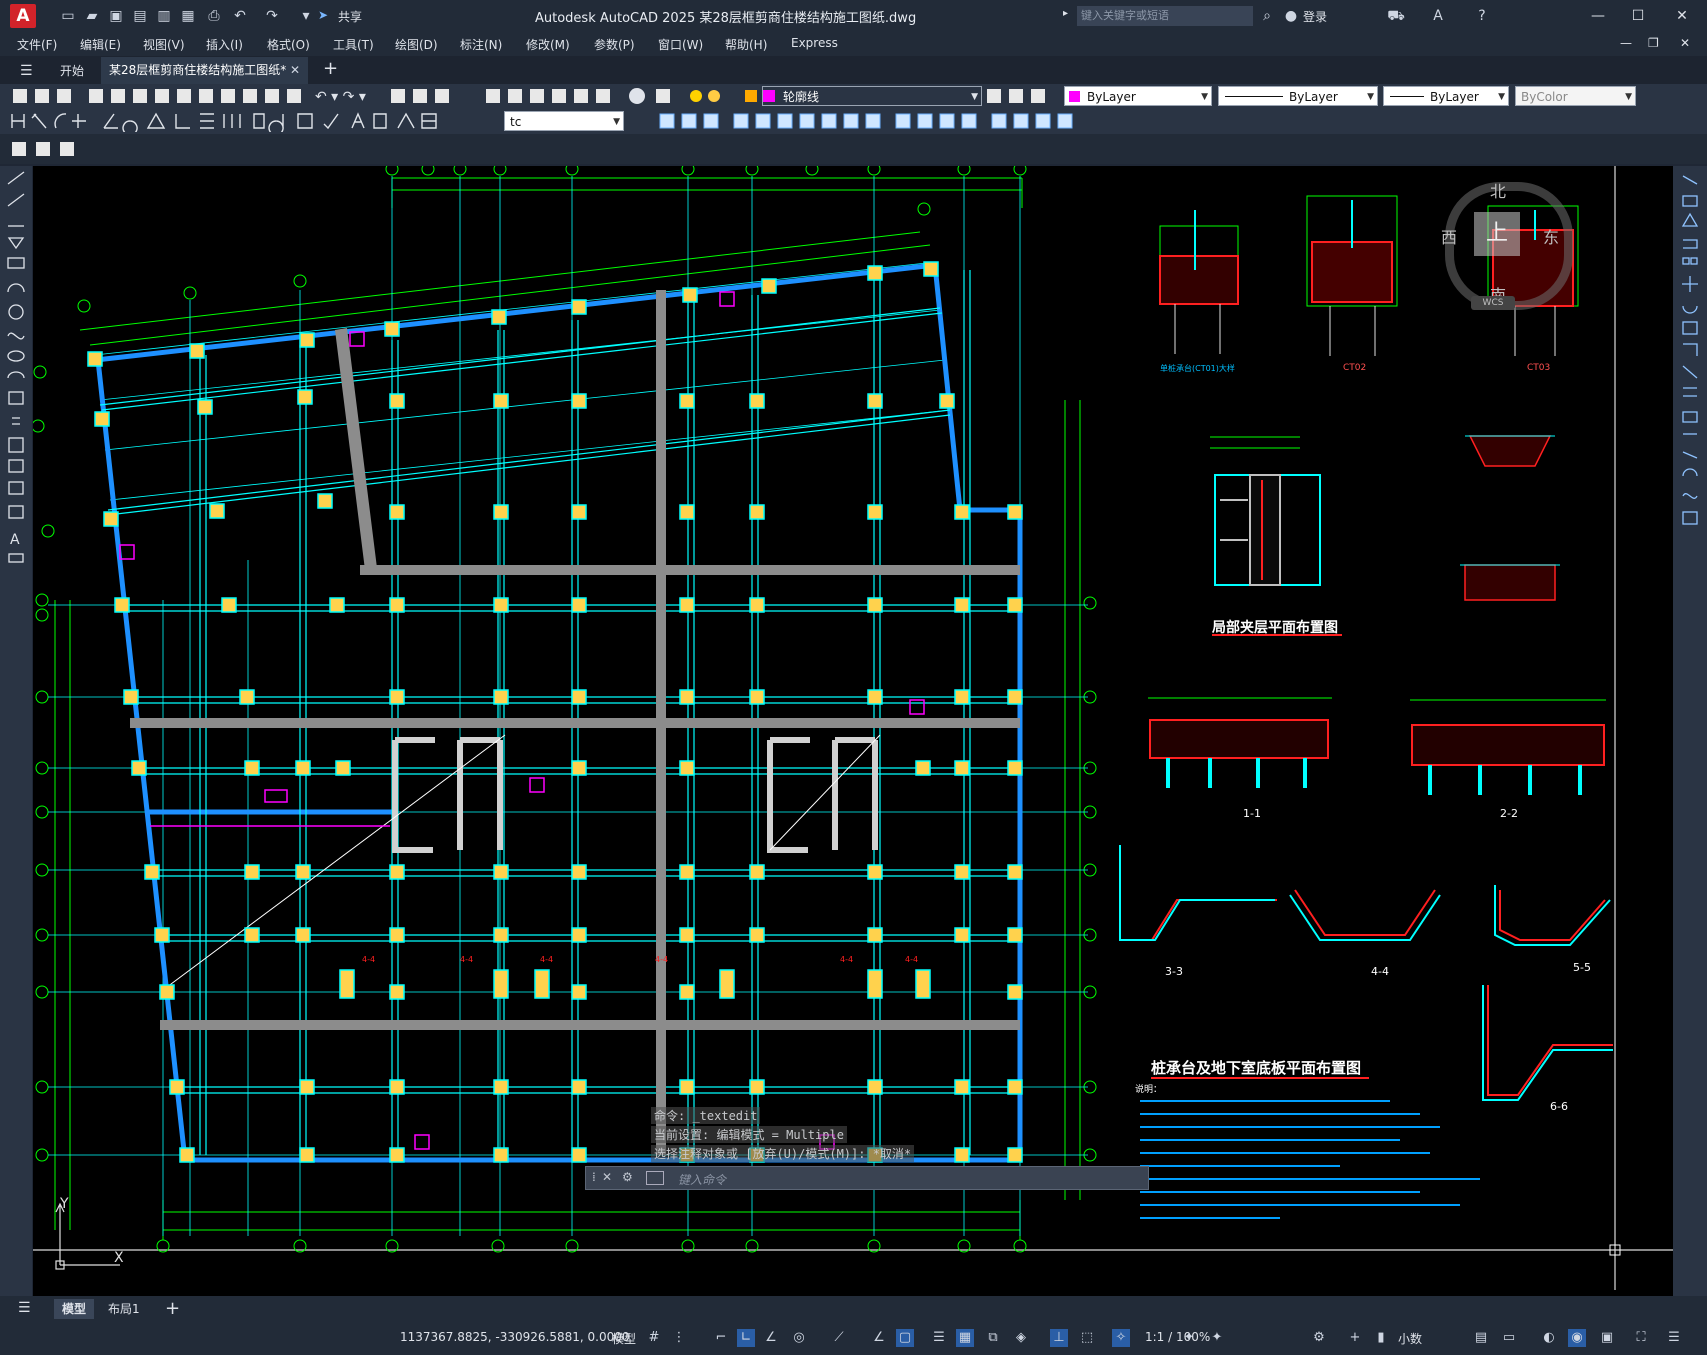 The height and width of the screenshot is (1355, 1707). I want to click on tab-layout1: 布局1, so click(124, 1309).